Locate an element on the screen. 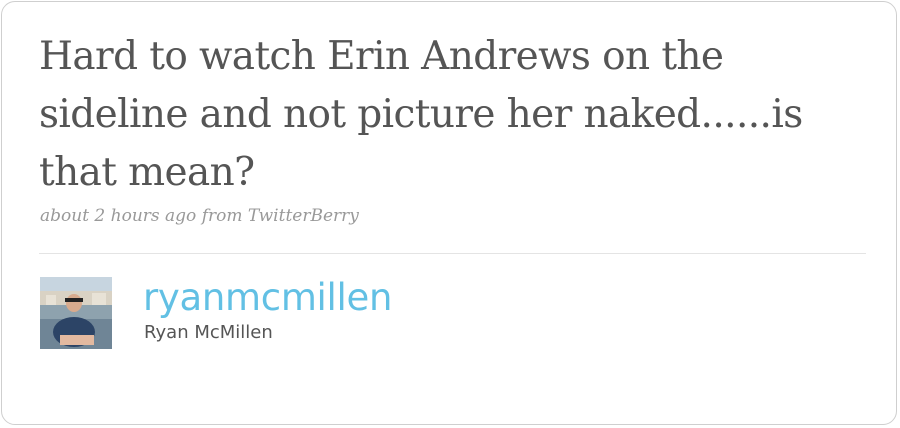  user-screen-name-link: ryanmcmillen is located at coordinates (267, 298).